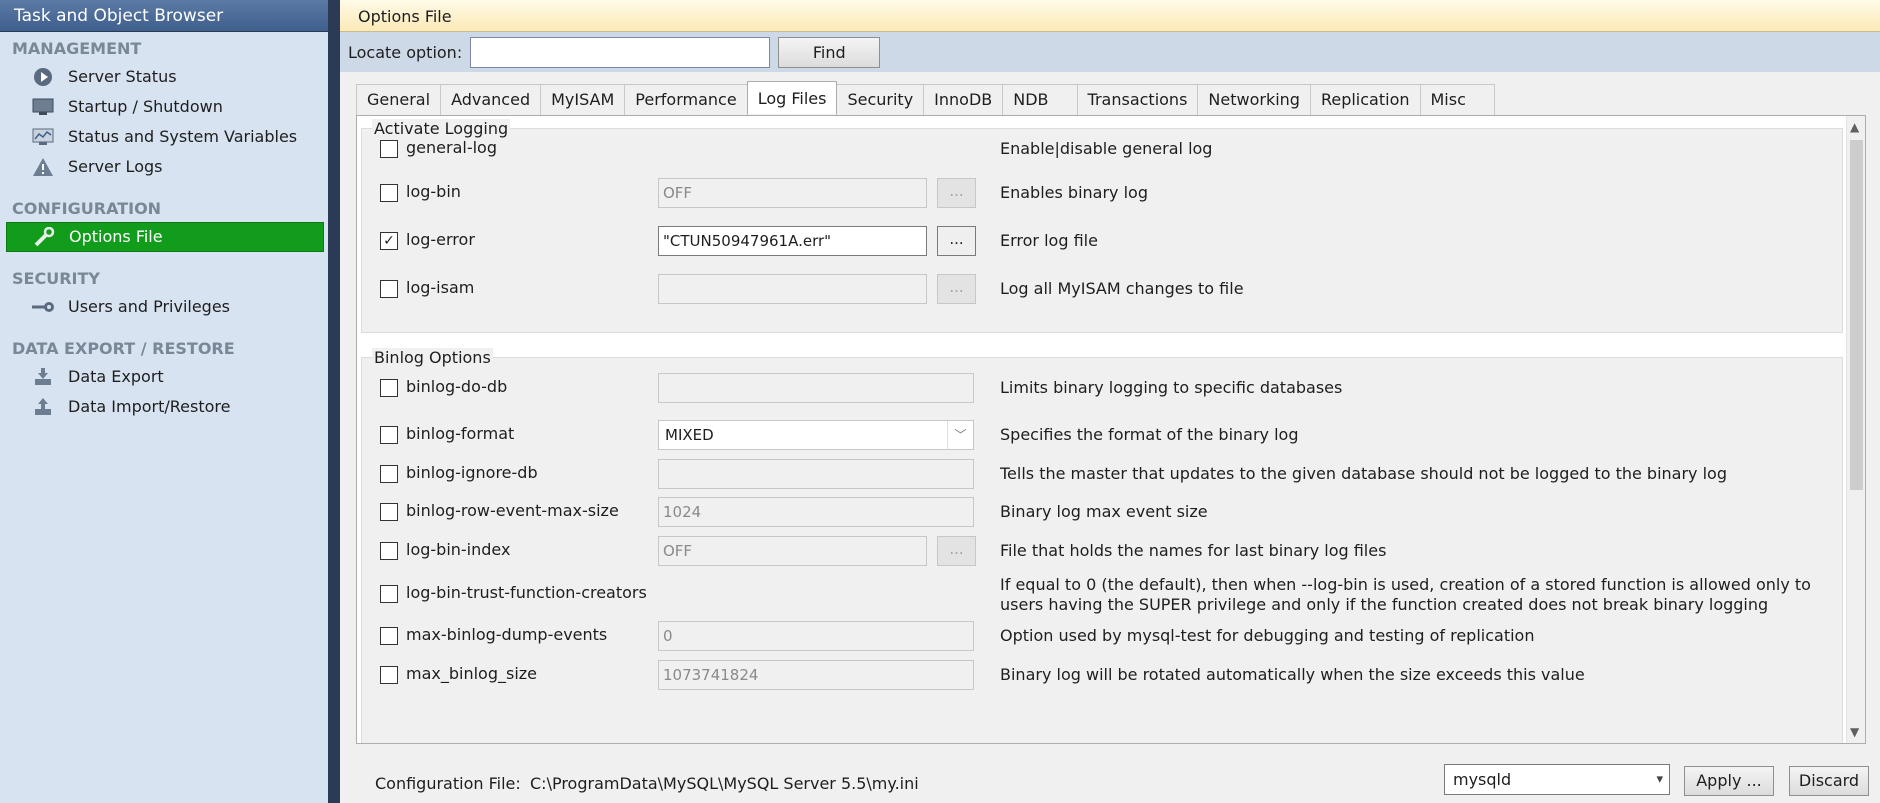 Image resolution: width=1880 pixels, height=803 pixels. I want to click on section-heading-security: SECURITY, so click(56, 278).